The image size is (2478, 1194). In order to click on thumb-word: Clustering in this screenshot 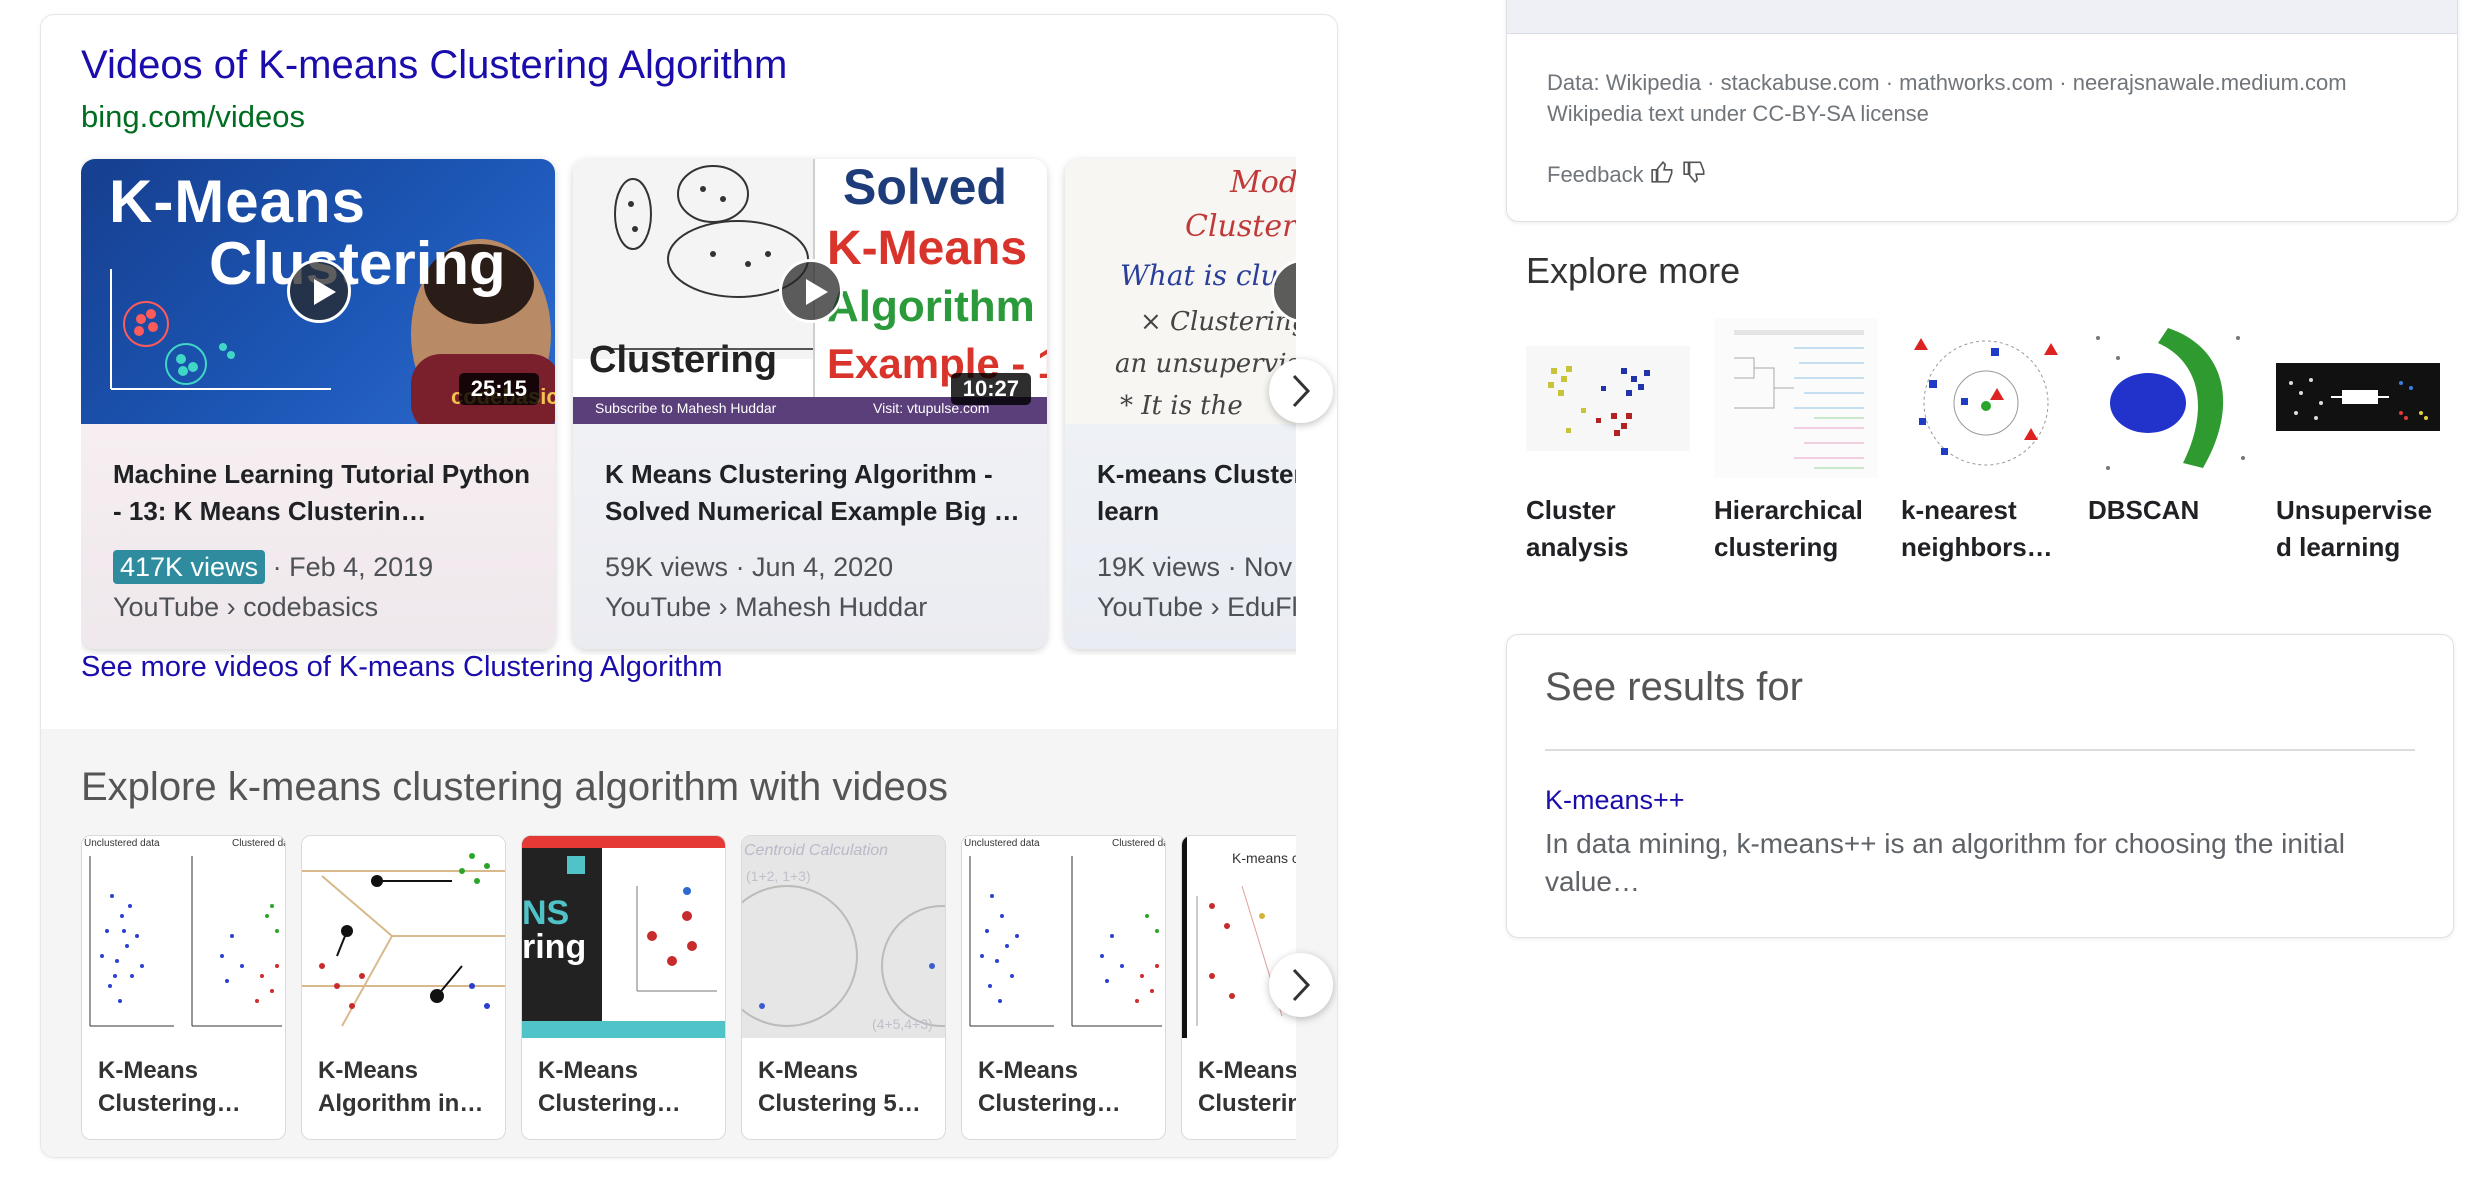, I will do `click(683, 360)`.